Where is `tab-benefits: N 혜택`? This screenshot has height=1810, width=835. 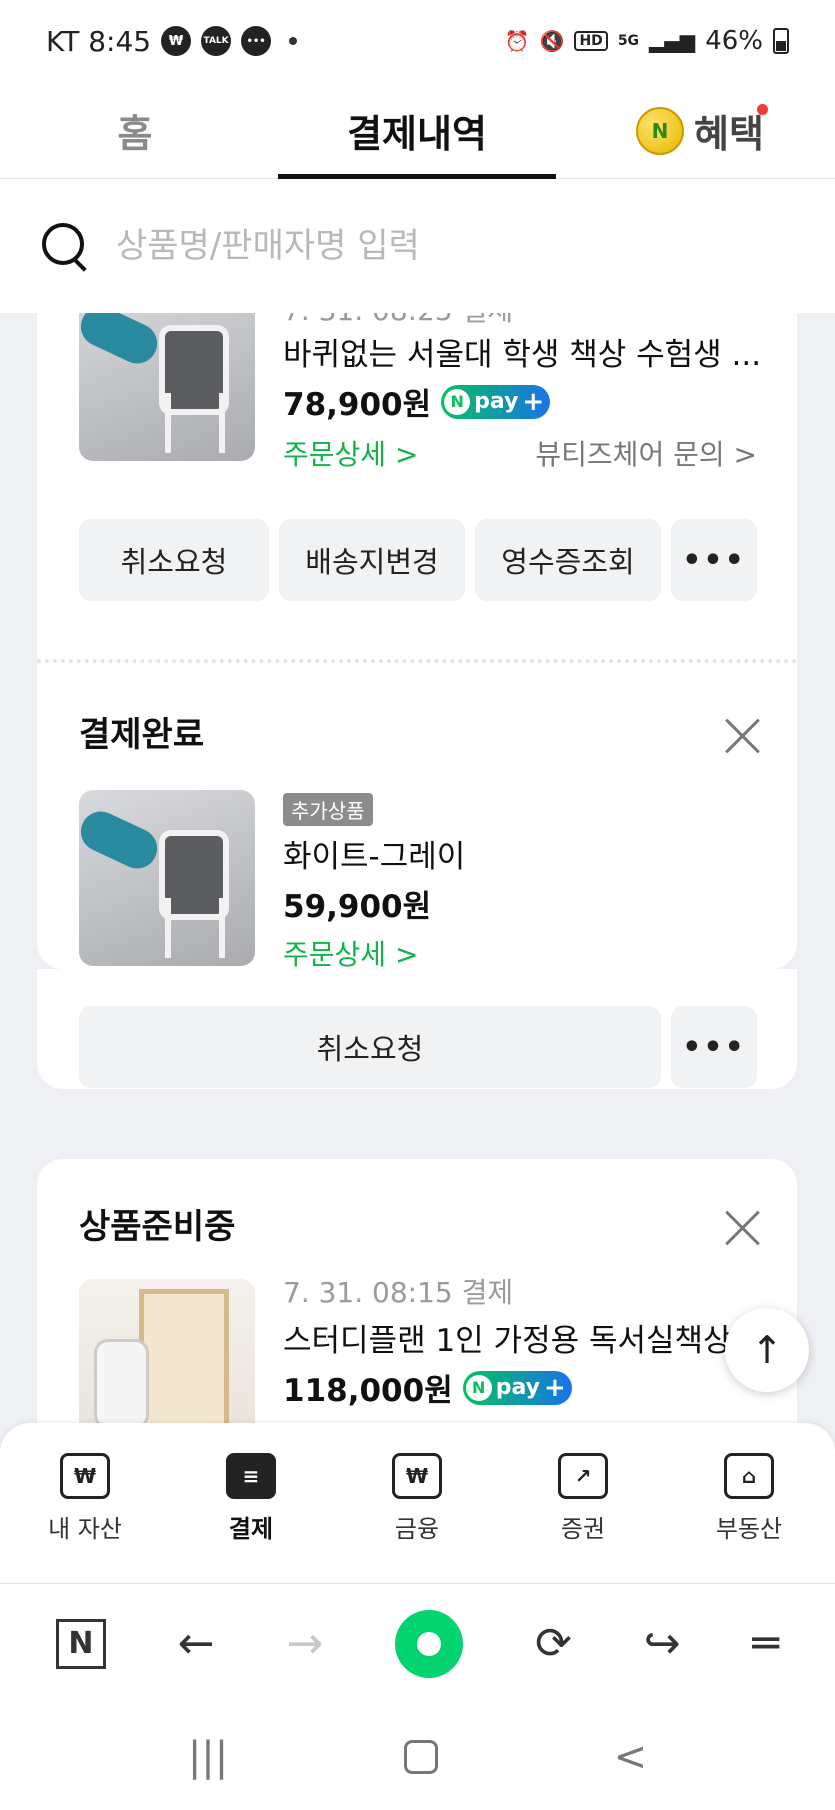 tab-benefits: N 혜택 is located at coordinates (700, 130).